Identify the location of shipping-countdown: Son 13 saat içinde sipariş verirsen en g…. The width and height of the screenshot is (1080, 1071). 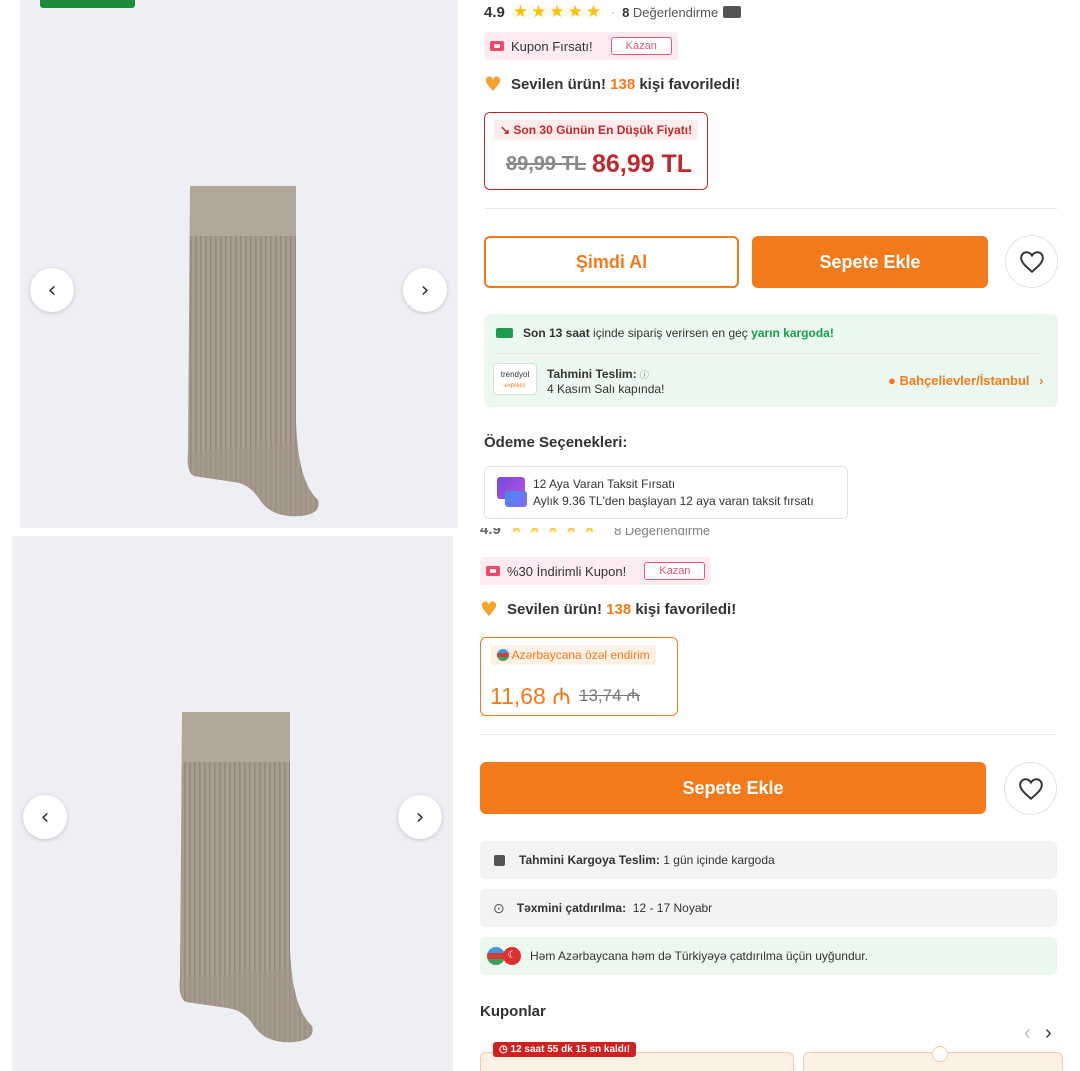
(665, 333).